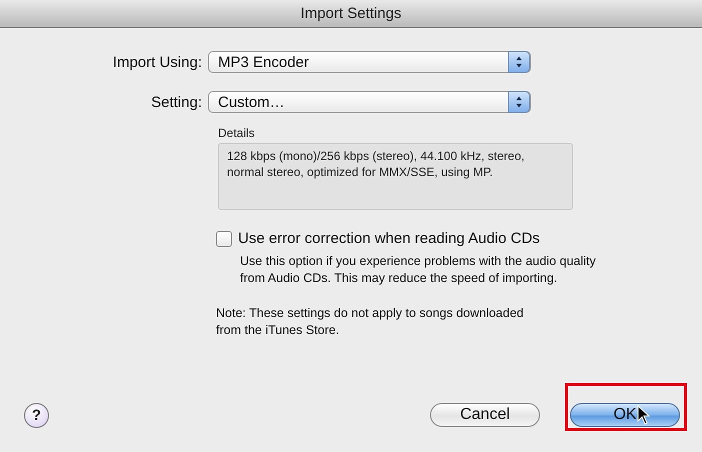  What do you see at coordinates (395, 176) in the screenshot?
I see `details-text: 128 kbps (mono)/256 kbps (stereo), 44.100 kHz, stereo, normal stereo, optimized for MMX/SSE, using MP.` at bounding box center [395, 176].